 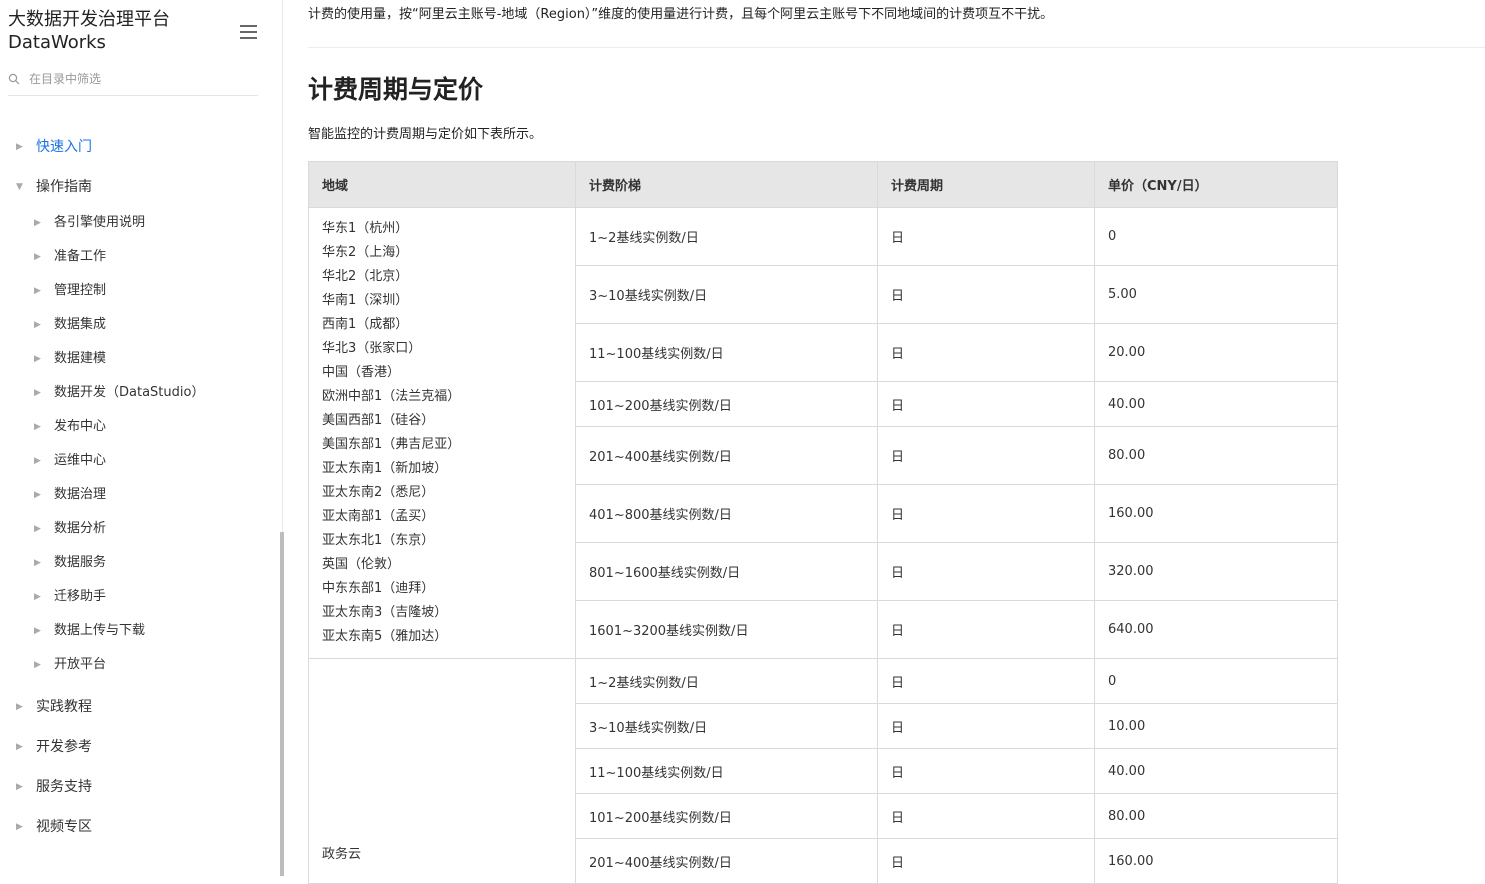 What do you see at coordinates (14, 79) in the screenshot?
I see `search-icon` at bounding box center [14, 79].